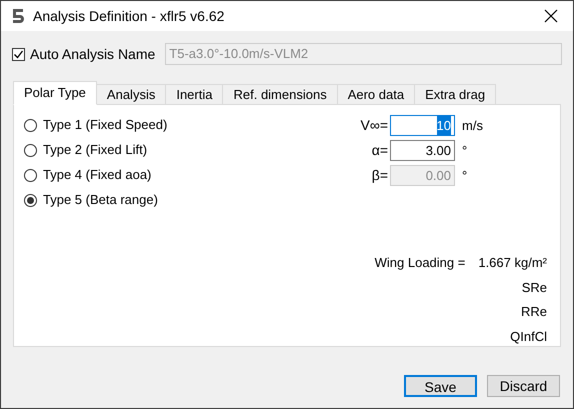 The image size is (574, 409). What do you see at coordinates (374, 125) in the screenshot?
I see `field-label: V∞=` at bounding box center [374, 125].